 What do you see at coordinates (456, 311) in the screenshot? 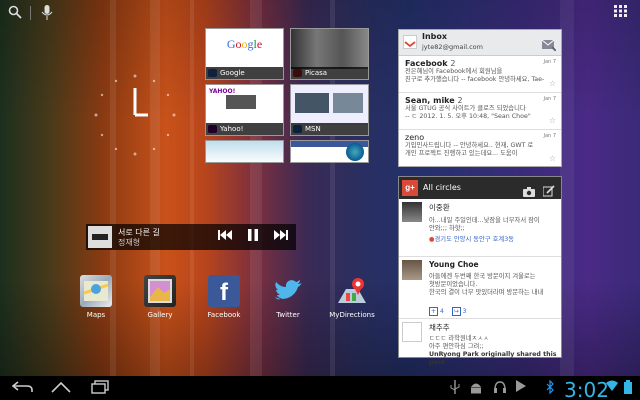
I see `share-icon: ↪` at bounding box center [456, 311].